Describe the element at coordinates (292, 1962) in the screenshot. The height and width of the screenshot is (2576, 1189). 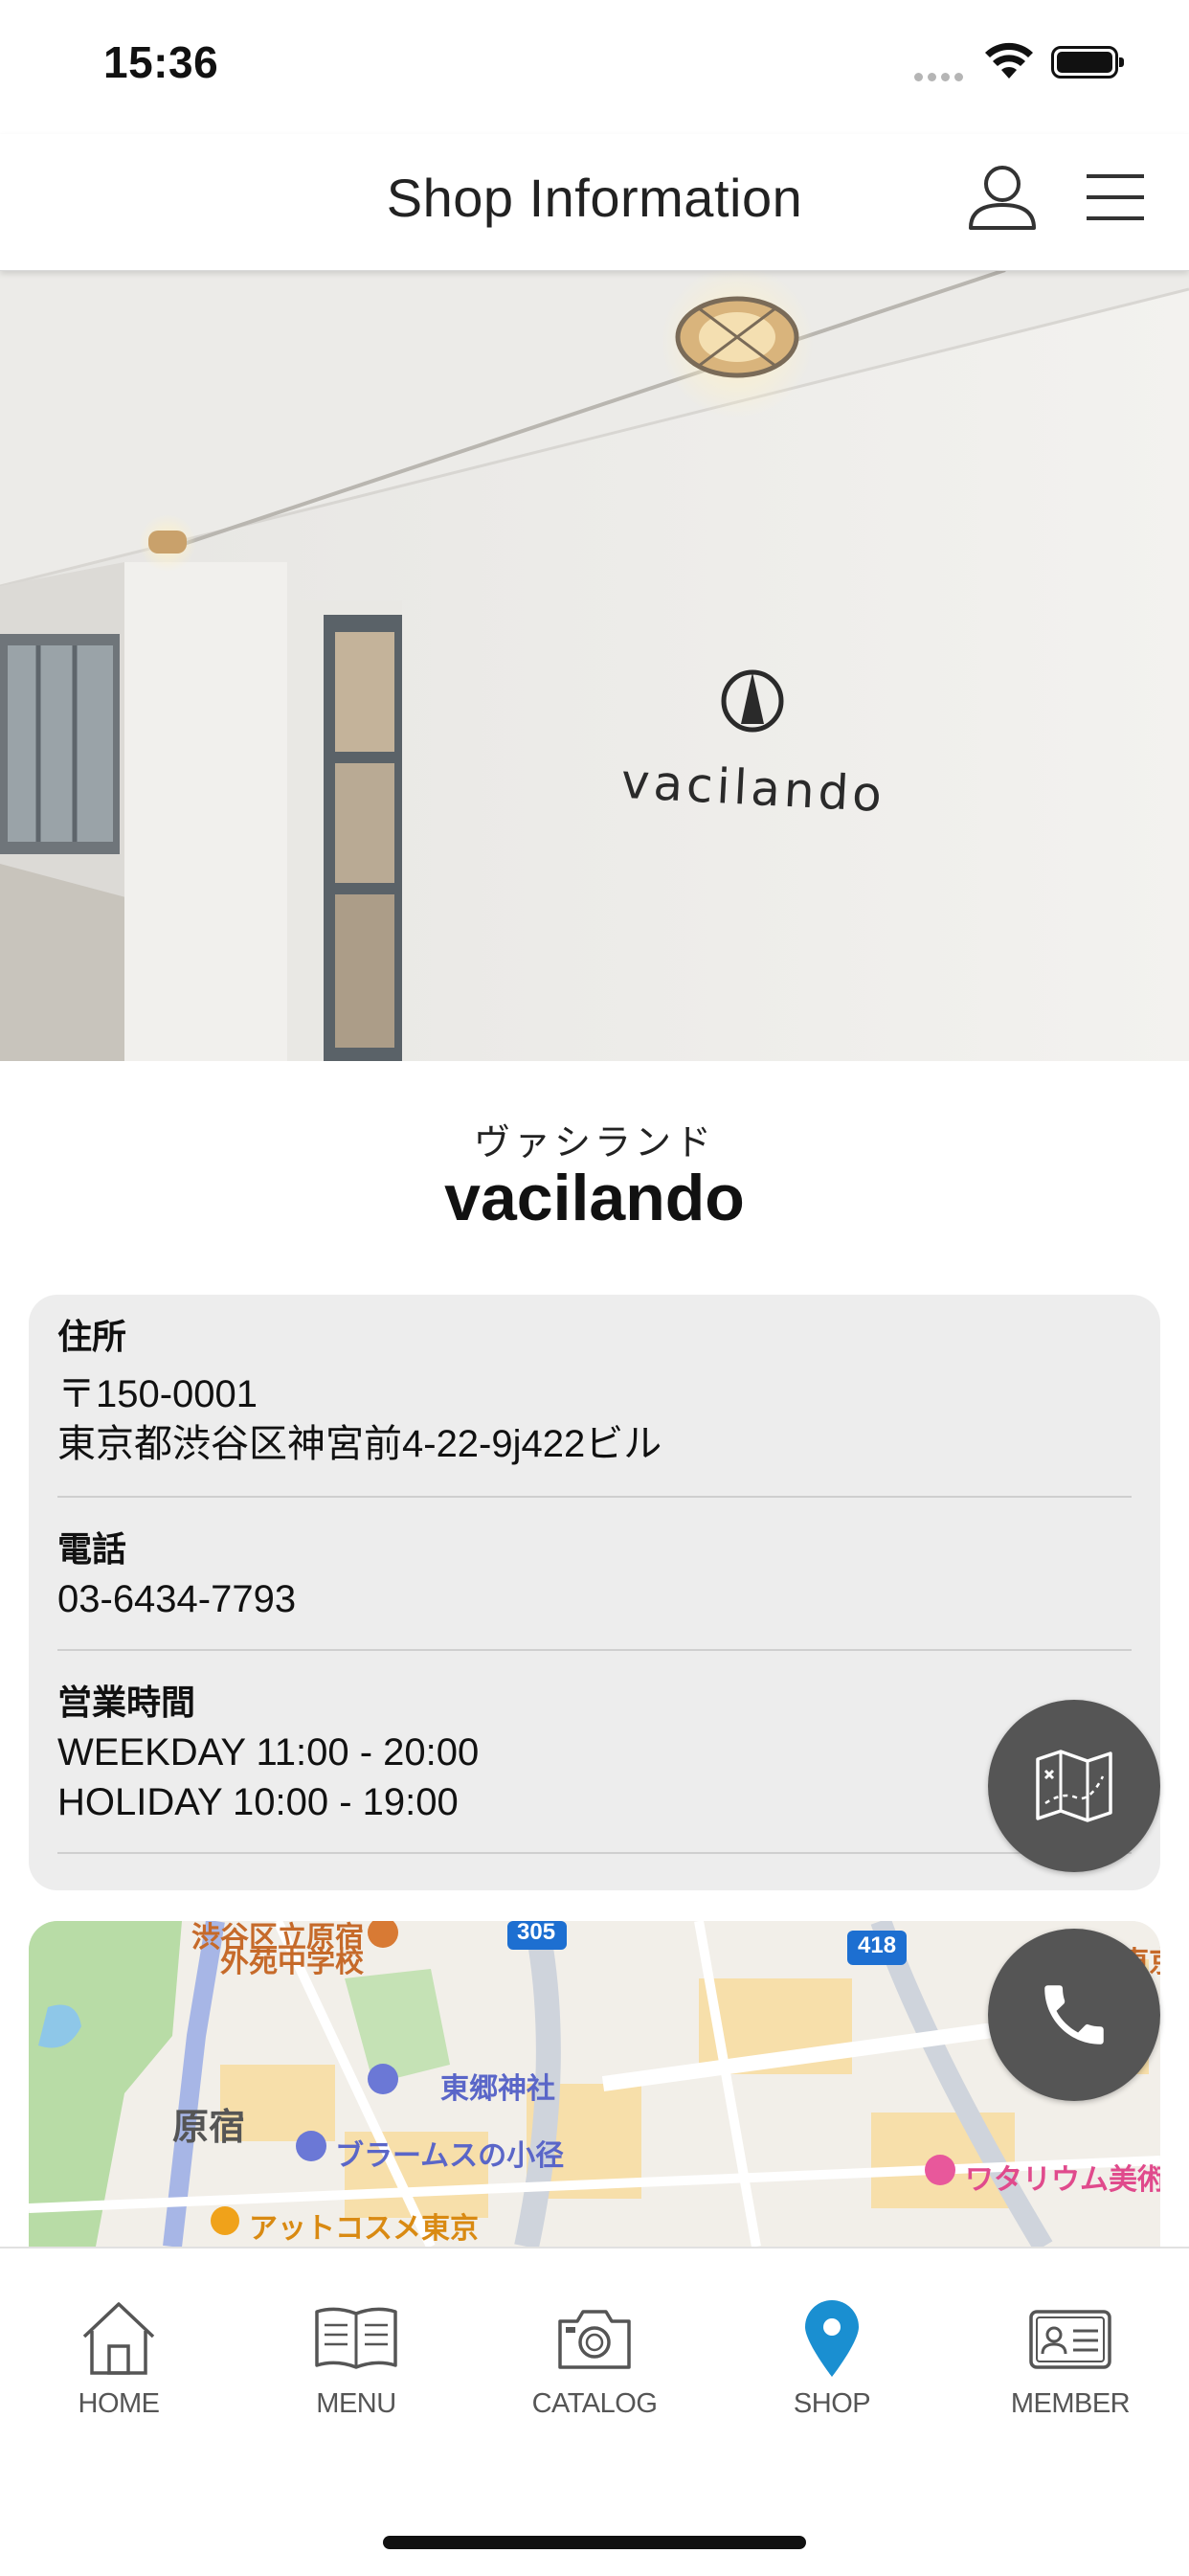
I see `map-label: 外苑中学校` at that location.